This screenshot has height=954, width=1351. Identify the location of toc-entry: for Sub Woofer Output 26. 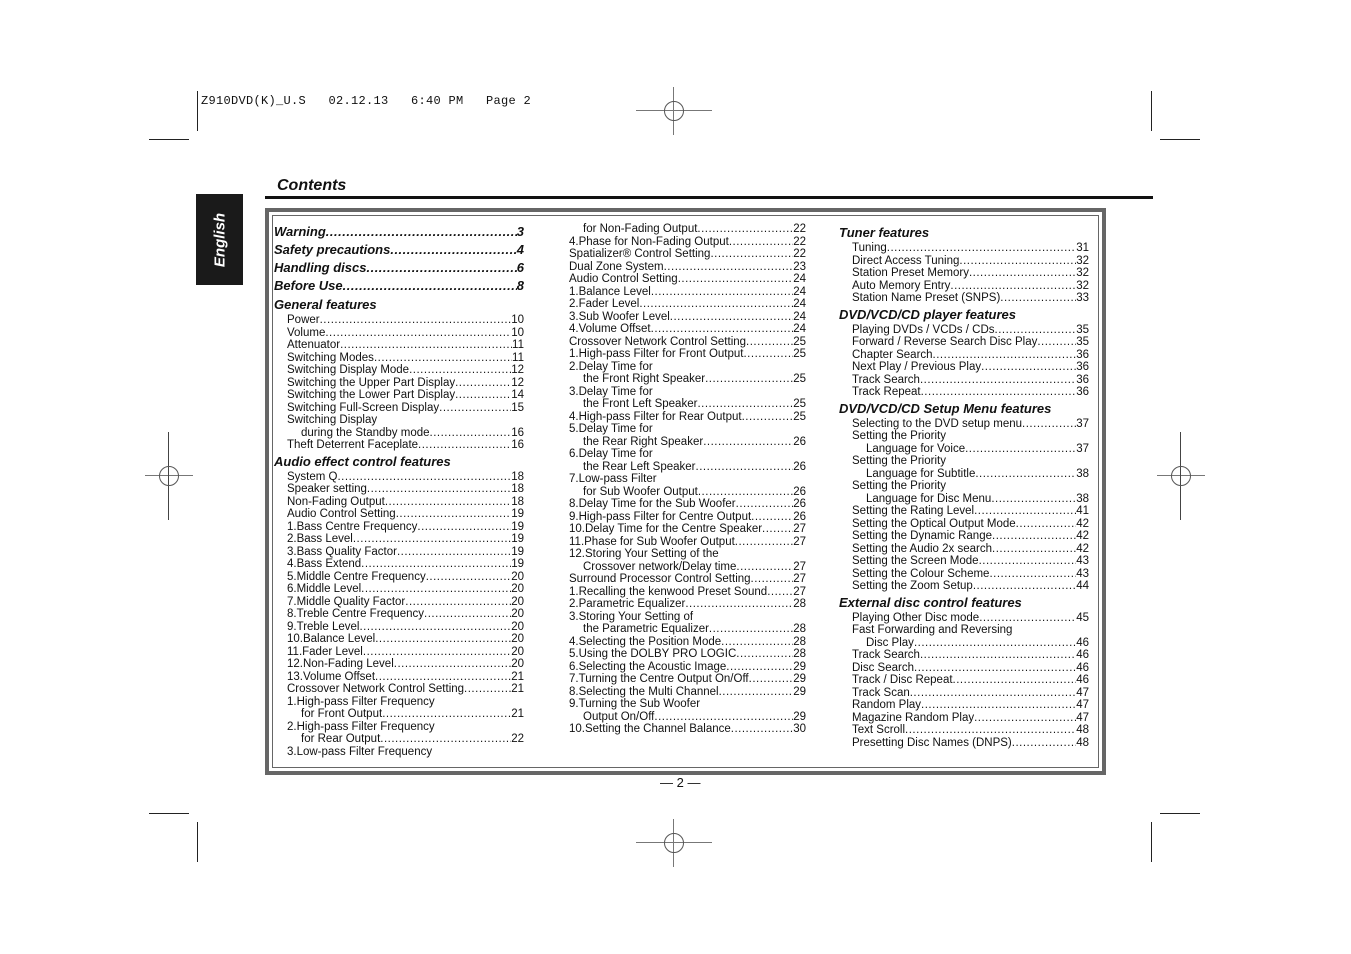
(687, 492).